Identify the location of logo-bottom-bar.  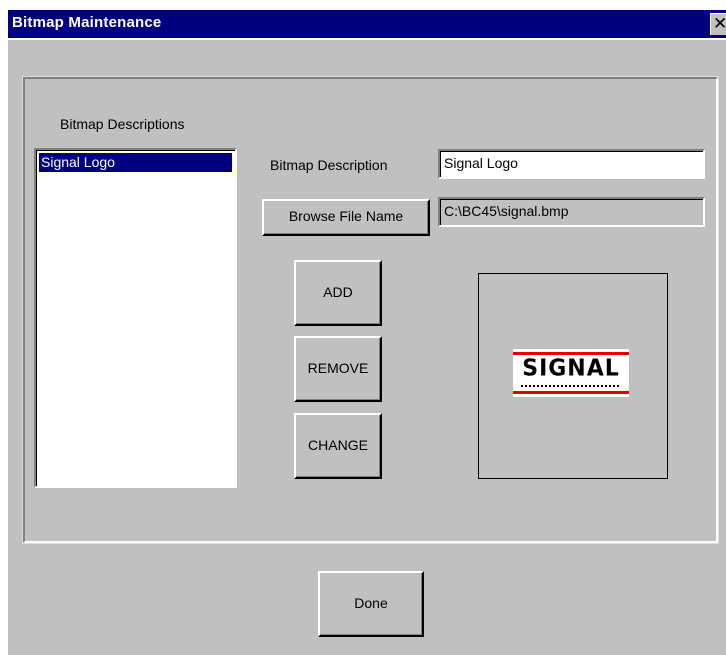
(571, 392).